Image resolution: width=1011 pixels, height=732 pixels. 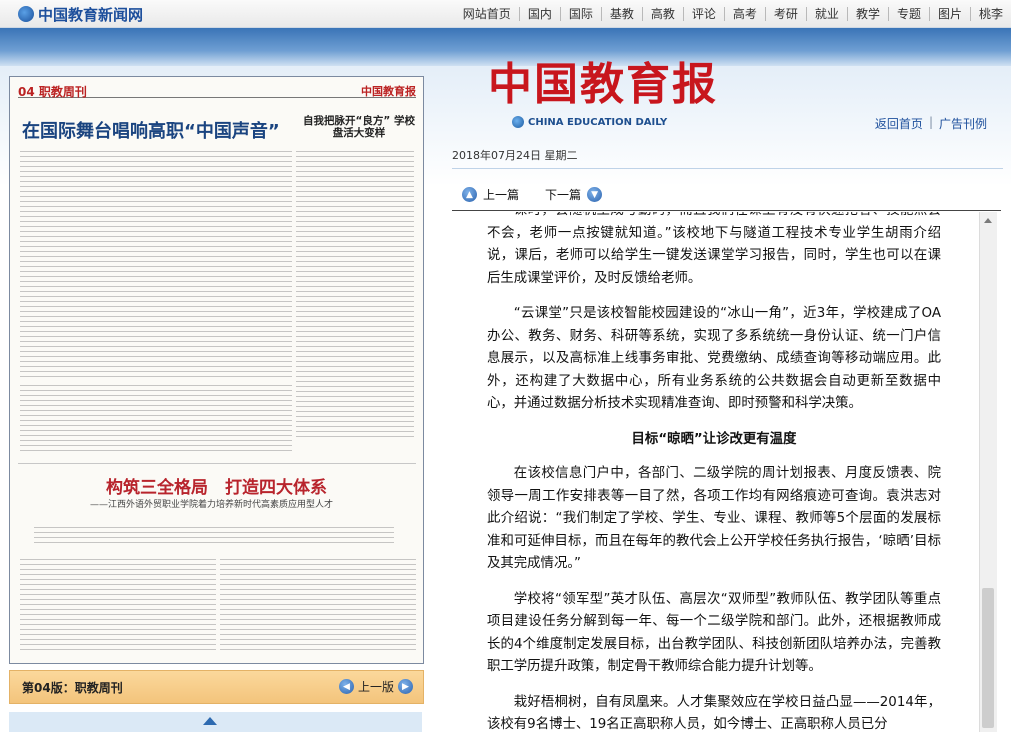 What do you see at coordinates (744, 13) in the screenshot?
I see `nav-gaokao: 高考` at bounding box center [744, 13].